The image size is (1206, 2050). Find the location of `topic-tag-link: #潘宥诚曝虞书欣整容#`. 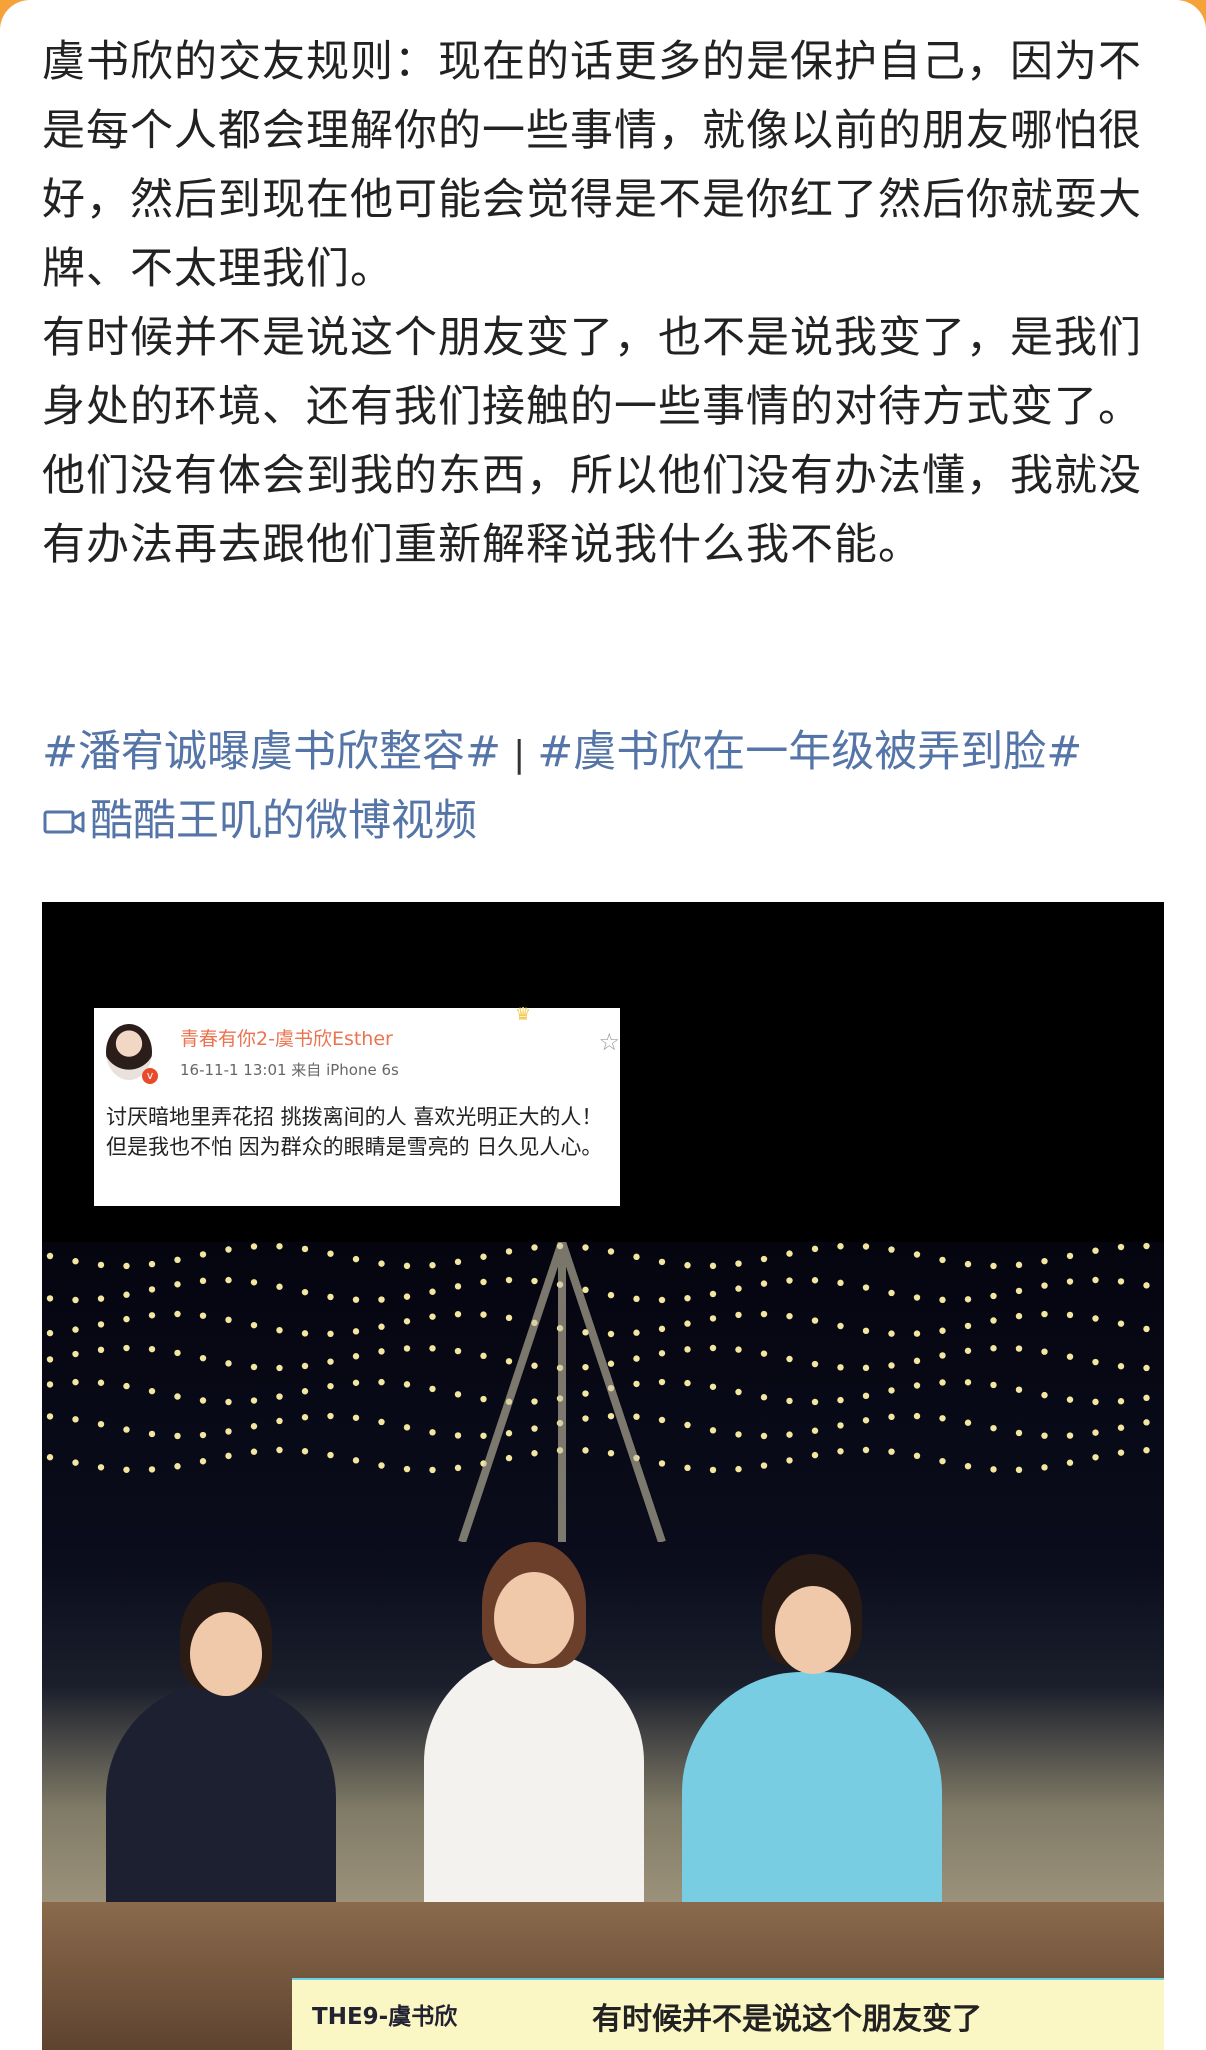

topic-tag-link: #潘宥诚曝虞书欣整容# is located at coordinates (271, 752).